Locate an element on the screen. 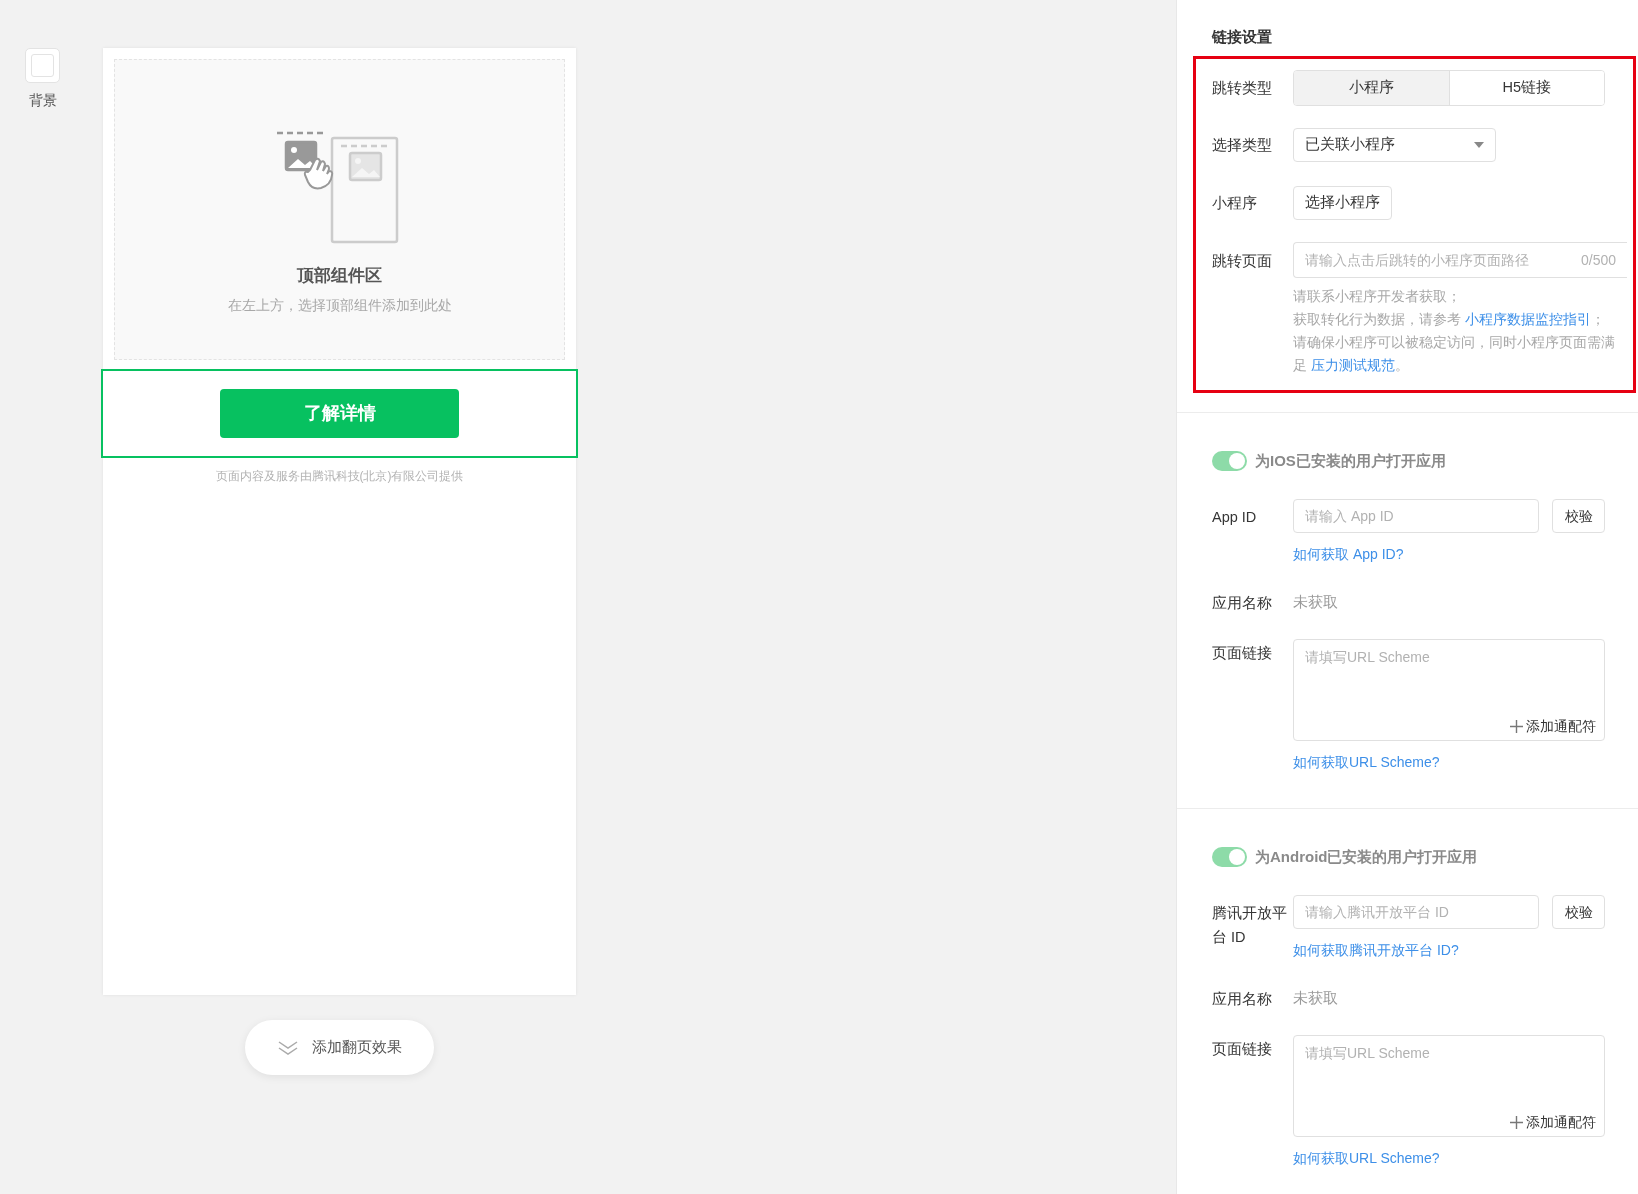 The image size is (1638, 1194). field-label: 小程序 is located at coordinates (1234, 203).